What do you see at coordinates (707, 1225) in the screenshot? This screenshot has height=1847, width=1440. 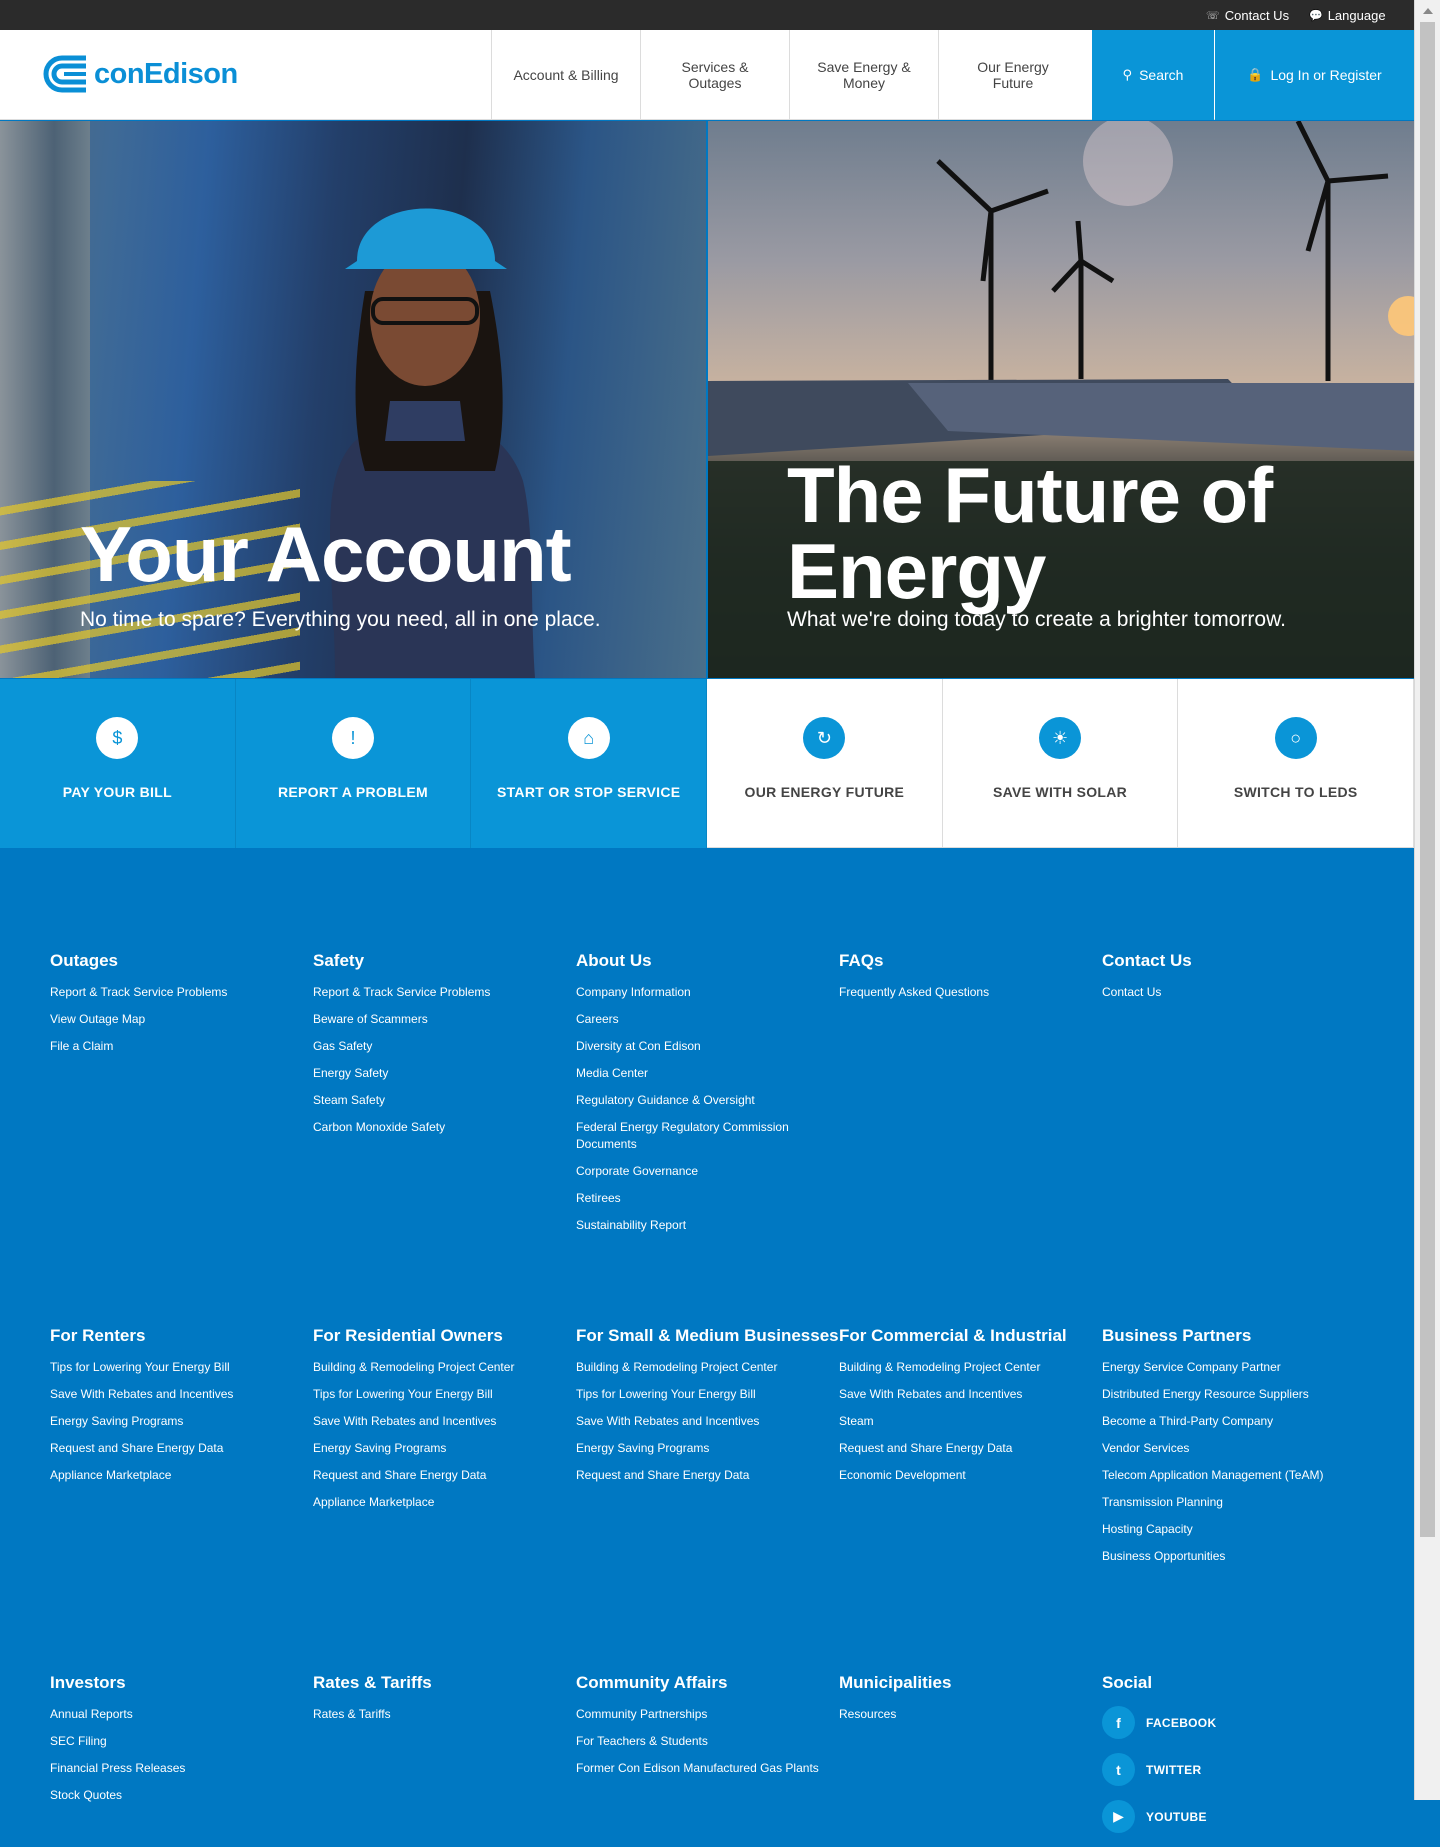 I see `footer-link: Sustainability Report` at bounding box center [707, 1225].